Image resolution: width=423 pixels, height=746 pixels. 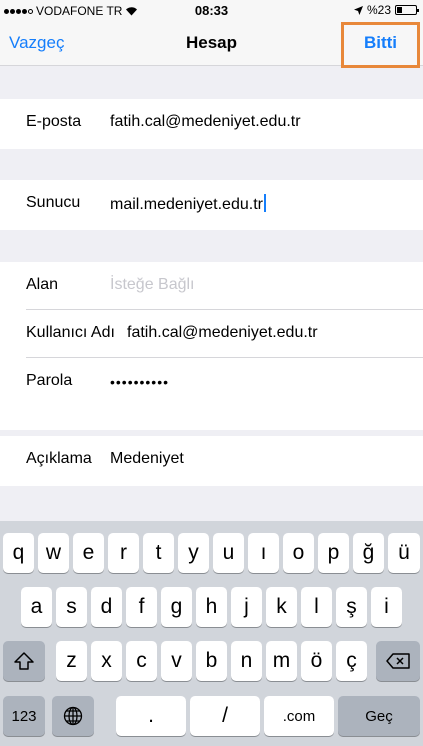 What do you see at coordinates (176, 661) in the screenshot?
I see `key-v: v` at bounding box center [176, 661].